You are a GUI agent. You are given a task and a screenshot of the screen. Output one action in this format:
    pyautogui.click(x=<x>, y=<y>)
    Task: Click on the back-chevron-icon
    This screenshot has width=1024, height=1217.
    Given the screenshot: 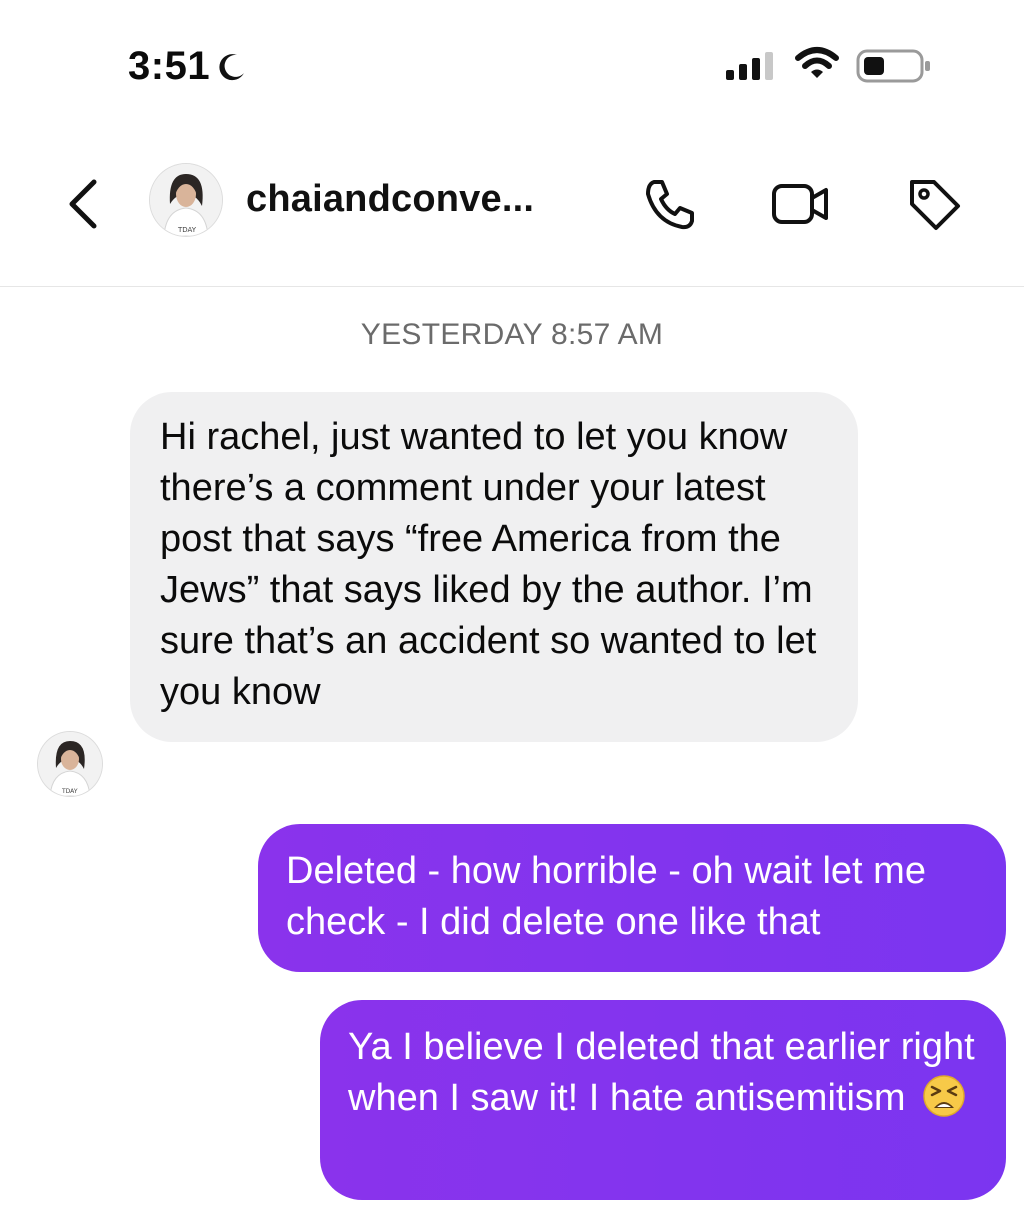 What is the action you would take?
    pyautogui.click(x=84, y=204)
    